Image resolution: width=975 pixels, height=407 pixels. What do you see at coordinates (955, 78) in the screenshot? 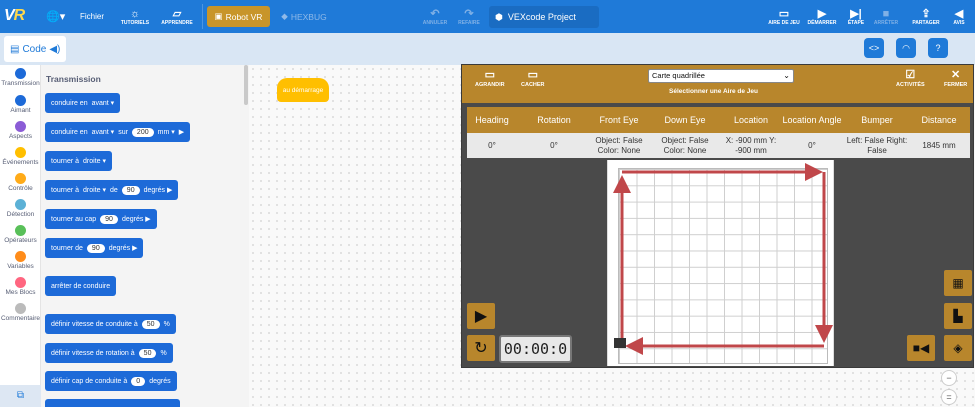
I see `close-button: ✕ FERMER` at bounding box center [955, 78].